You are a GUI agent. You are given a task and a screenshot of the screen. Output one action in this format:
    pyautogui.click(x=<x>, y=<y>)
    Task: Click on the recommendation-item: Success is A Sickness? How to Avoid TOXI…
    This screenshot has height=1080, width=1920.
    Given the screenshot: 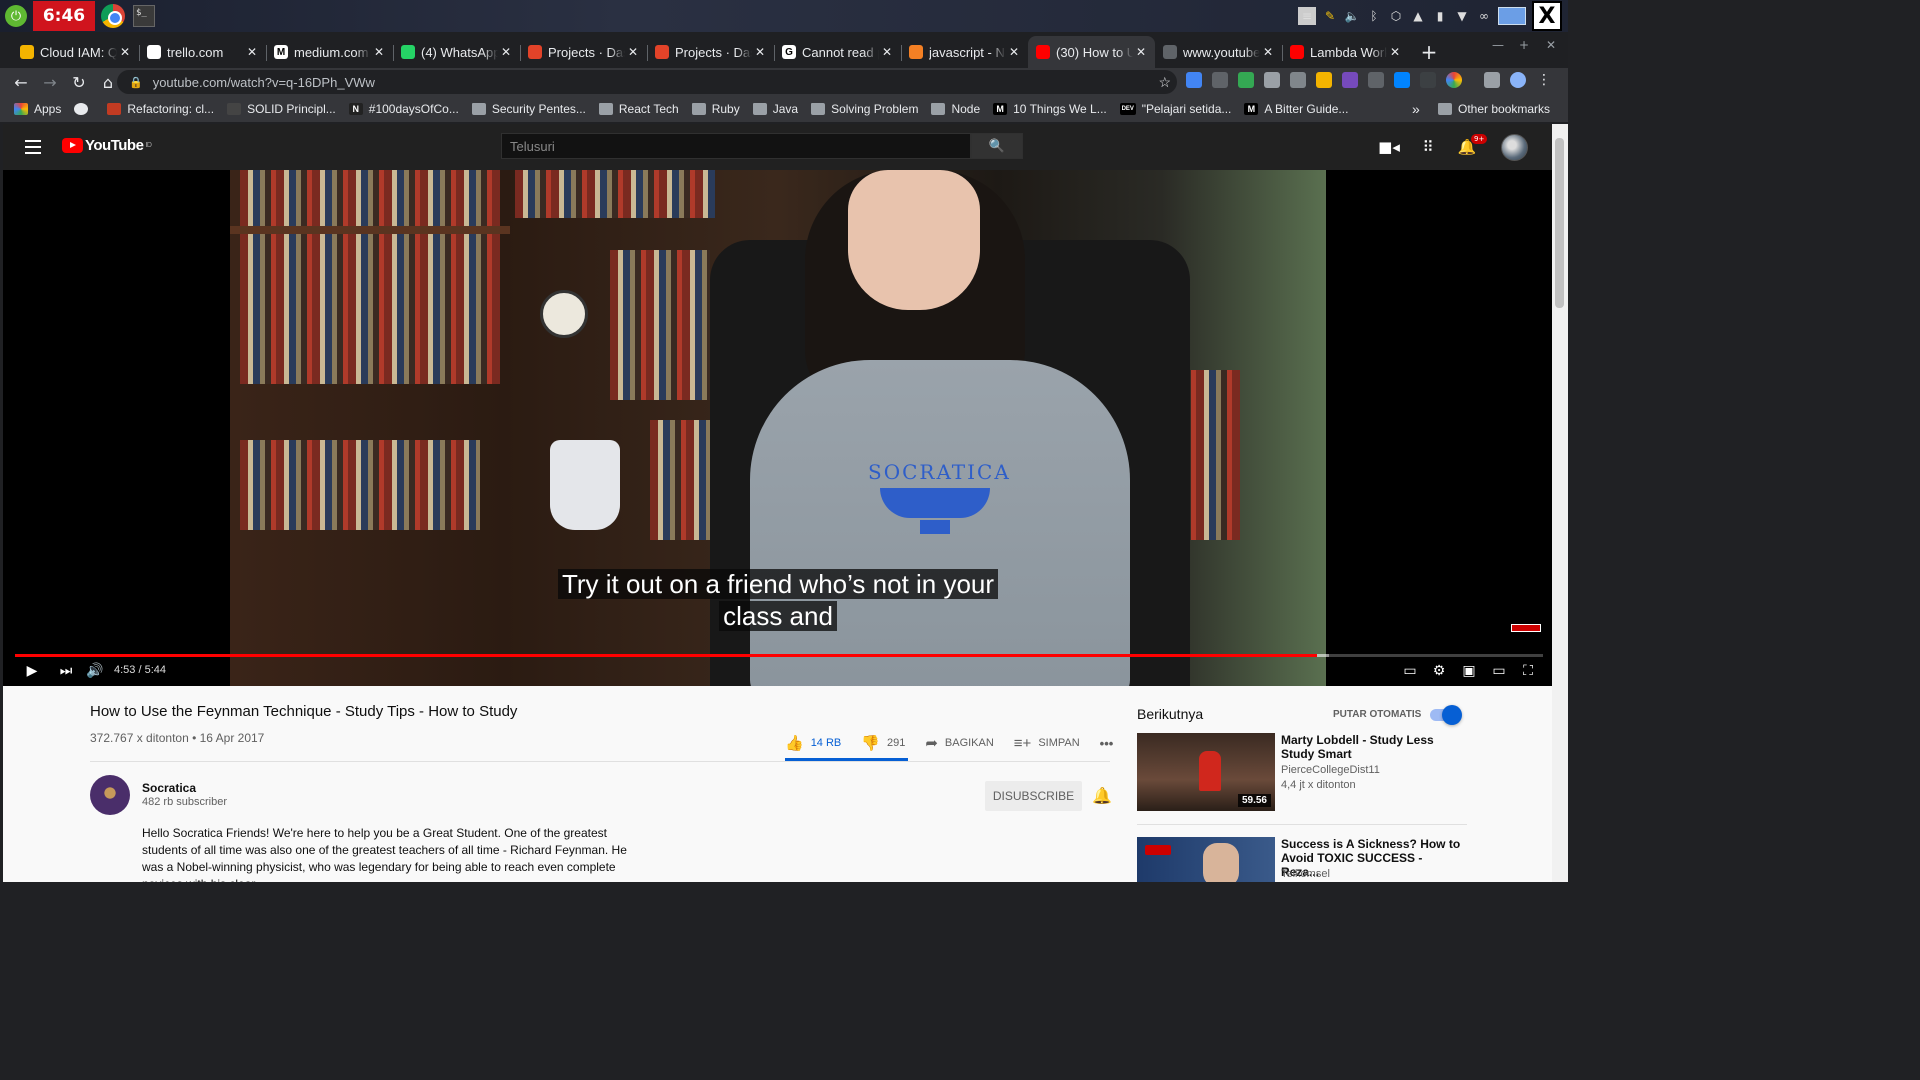 What is the action you would take?
    pyautogui.click(x=1302, y=859)
    